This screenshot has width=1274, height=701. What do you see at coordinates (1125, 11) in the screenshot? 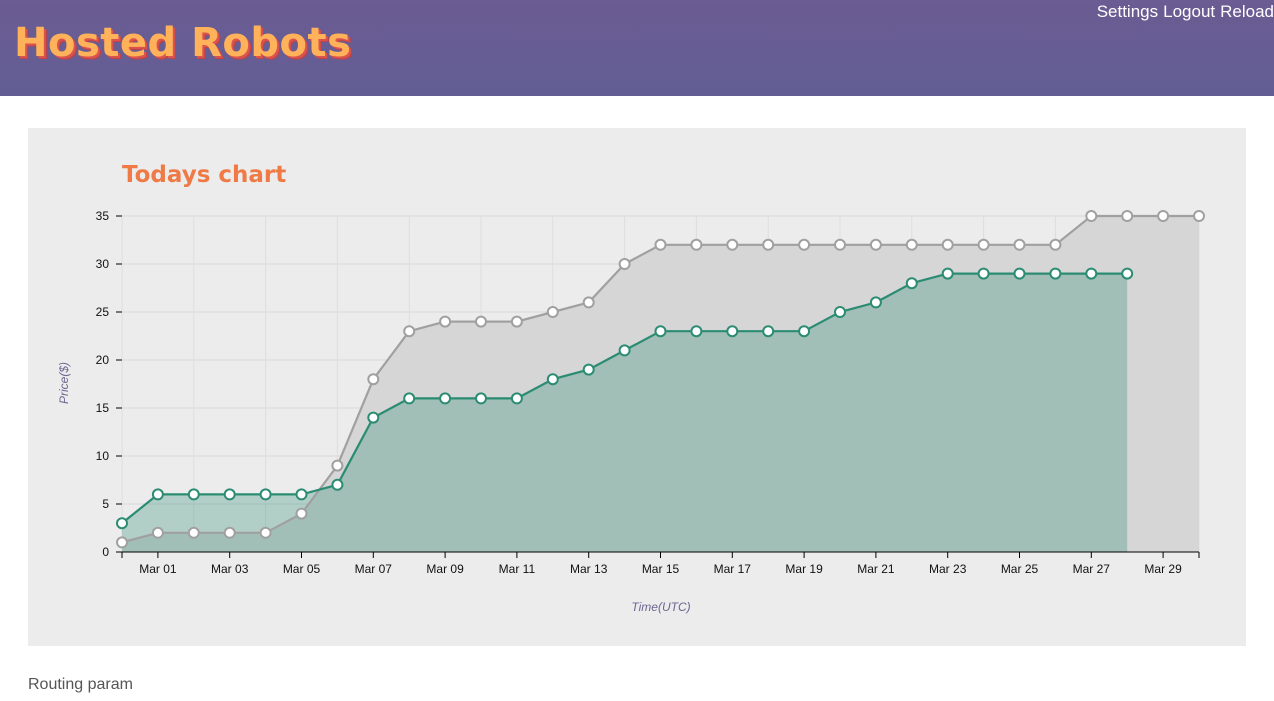
I see `settings-link: Settings` at bounding box center [1125, 11].